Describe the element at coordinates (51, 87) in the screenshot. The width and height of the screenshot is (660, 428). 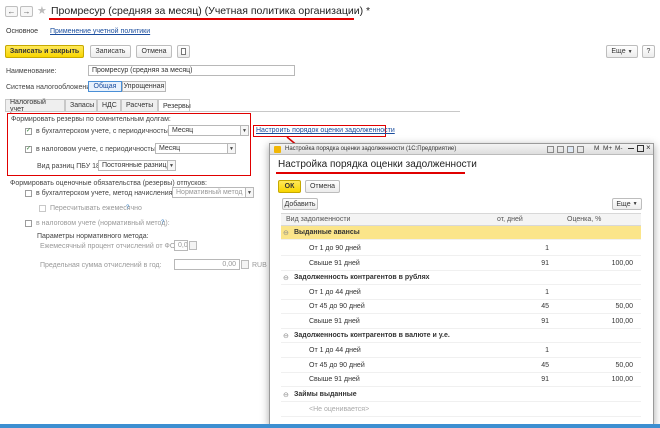
I see `tax-system-label: Система налогообложения:` at that location.